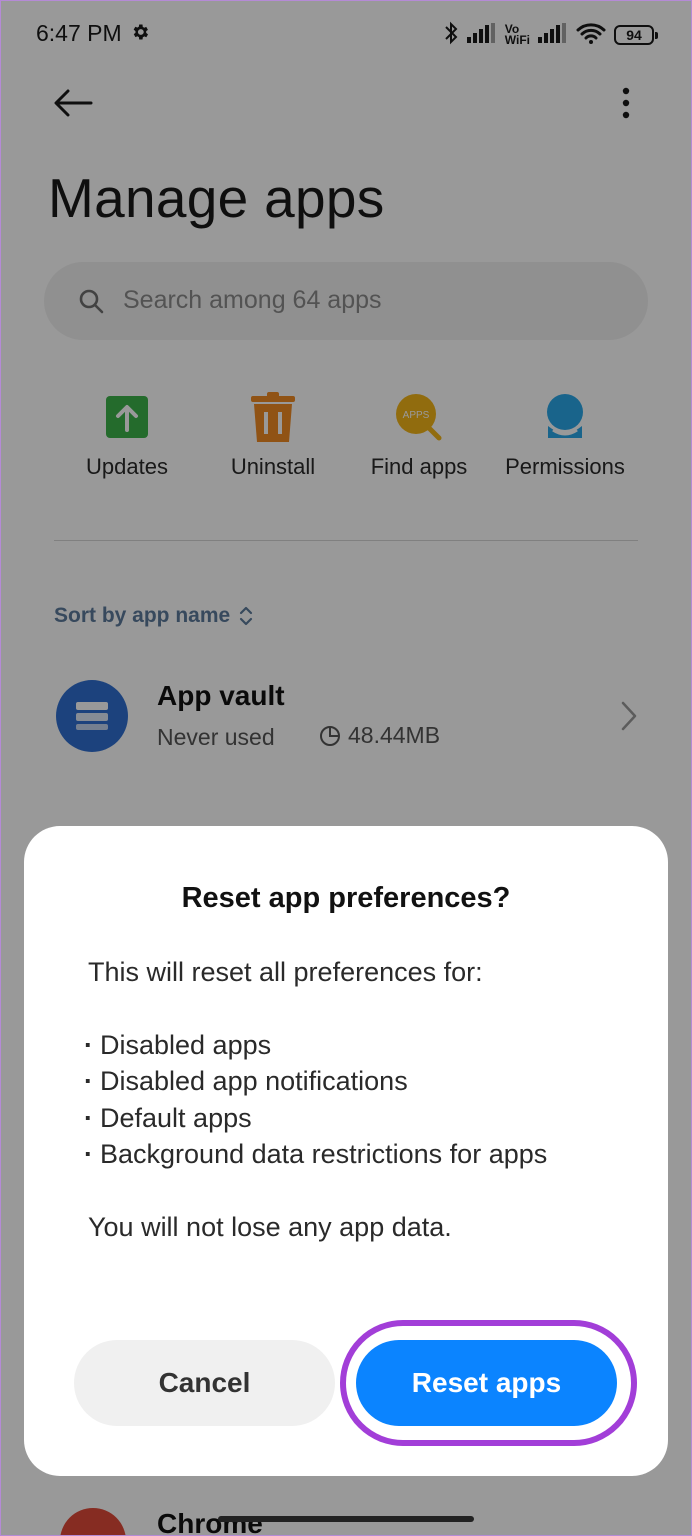  I want to click on dialog-title: Reset app preferences?, so click(346, 898).